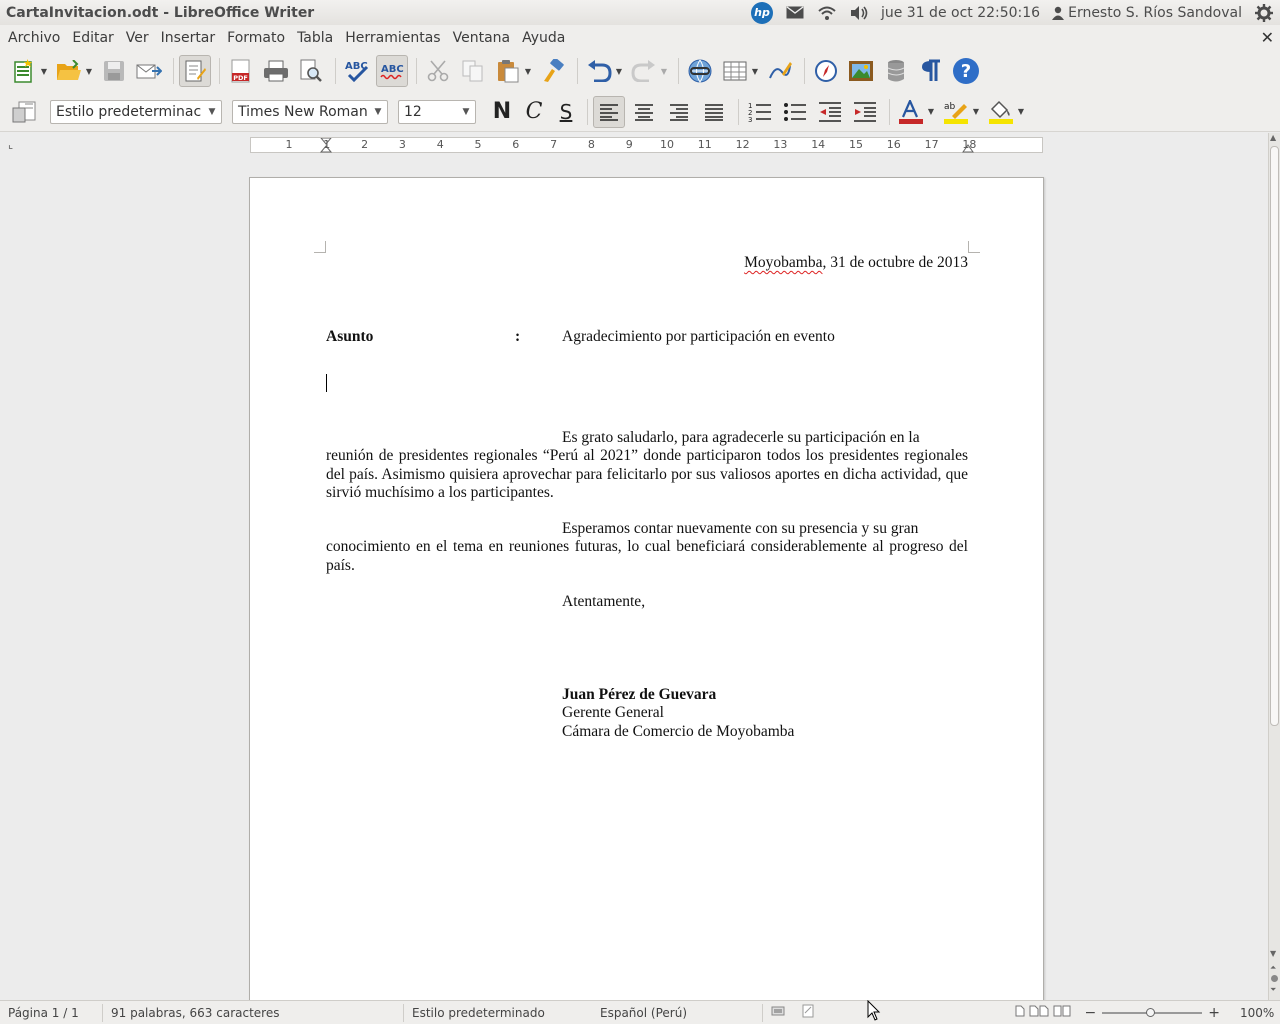 This screenshot has width=1280, height=1024. What do you see at coordinates (609, 111) in the screenshot?
I see `align-left-icon` at bounding box center [609, 111].